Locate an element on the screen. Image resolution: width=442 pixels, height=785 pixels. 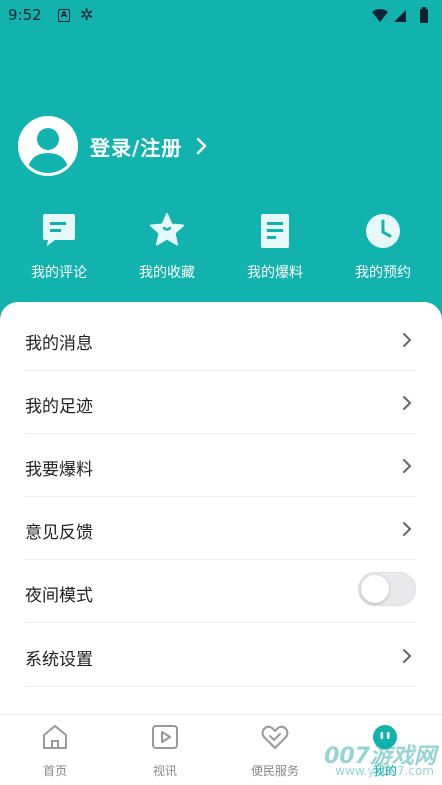
document-icon is located at coordinates (275, 231).